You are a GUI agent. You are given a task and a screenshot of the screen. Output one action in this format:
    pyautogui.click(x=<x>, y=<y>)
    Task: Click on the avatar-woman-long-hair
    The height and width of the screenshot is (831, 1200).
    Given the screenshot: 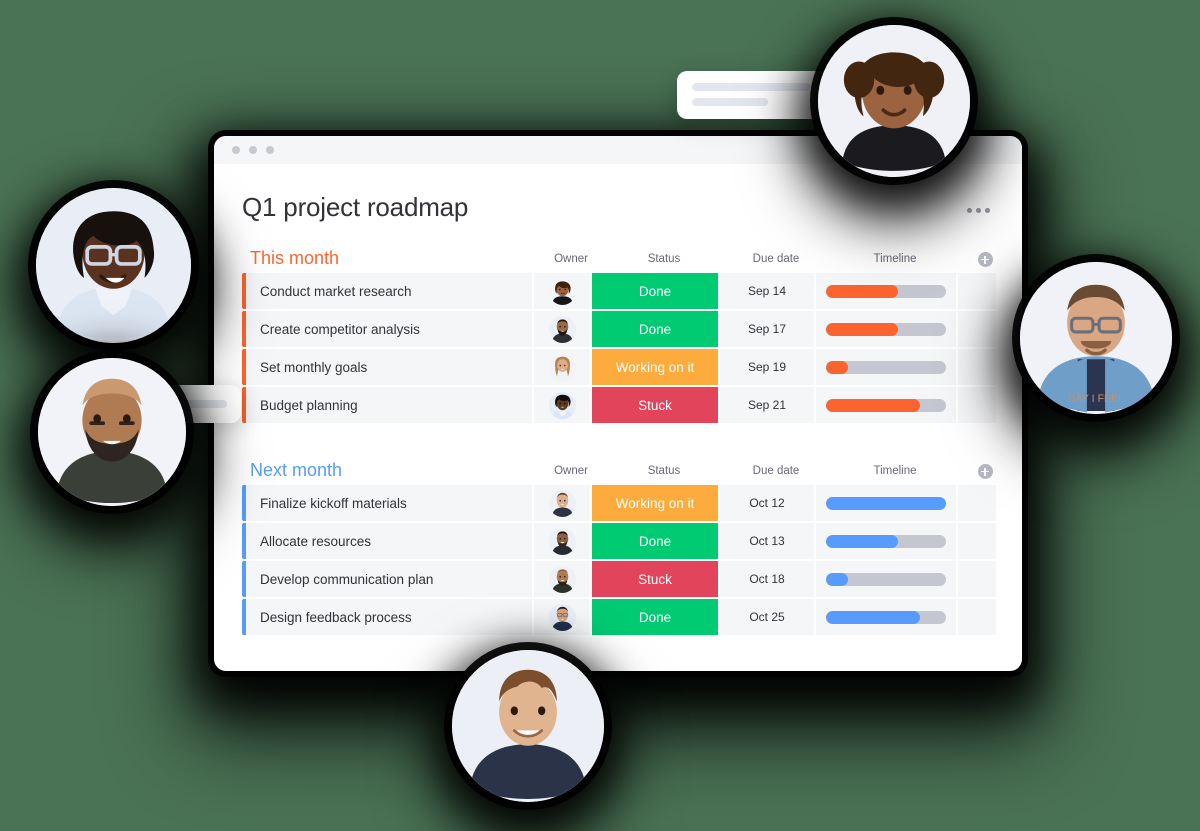 What is the action you would take?
    pyautogui.click(x=562, y=367)
    